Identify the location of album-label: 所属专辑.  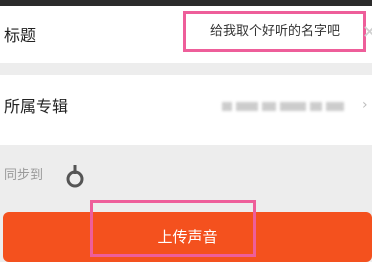
(36, 106).